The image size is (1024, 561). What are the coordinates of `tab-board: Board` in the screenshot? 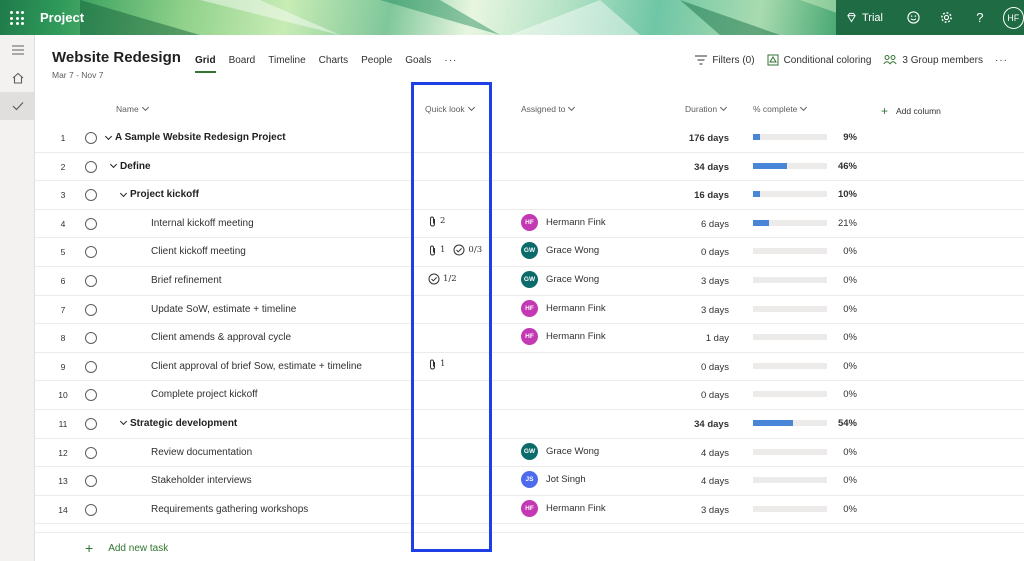 It's located at (242, 64).